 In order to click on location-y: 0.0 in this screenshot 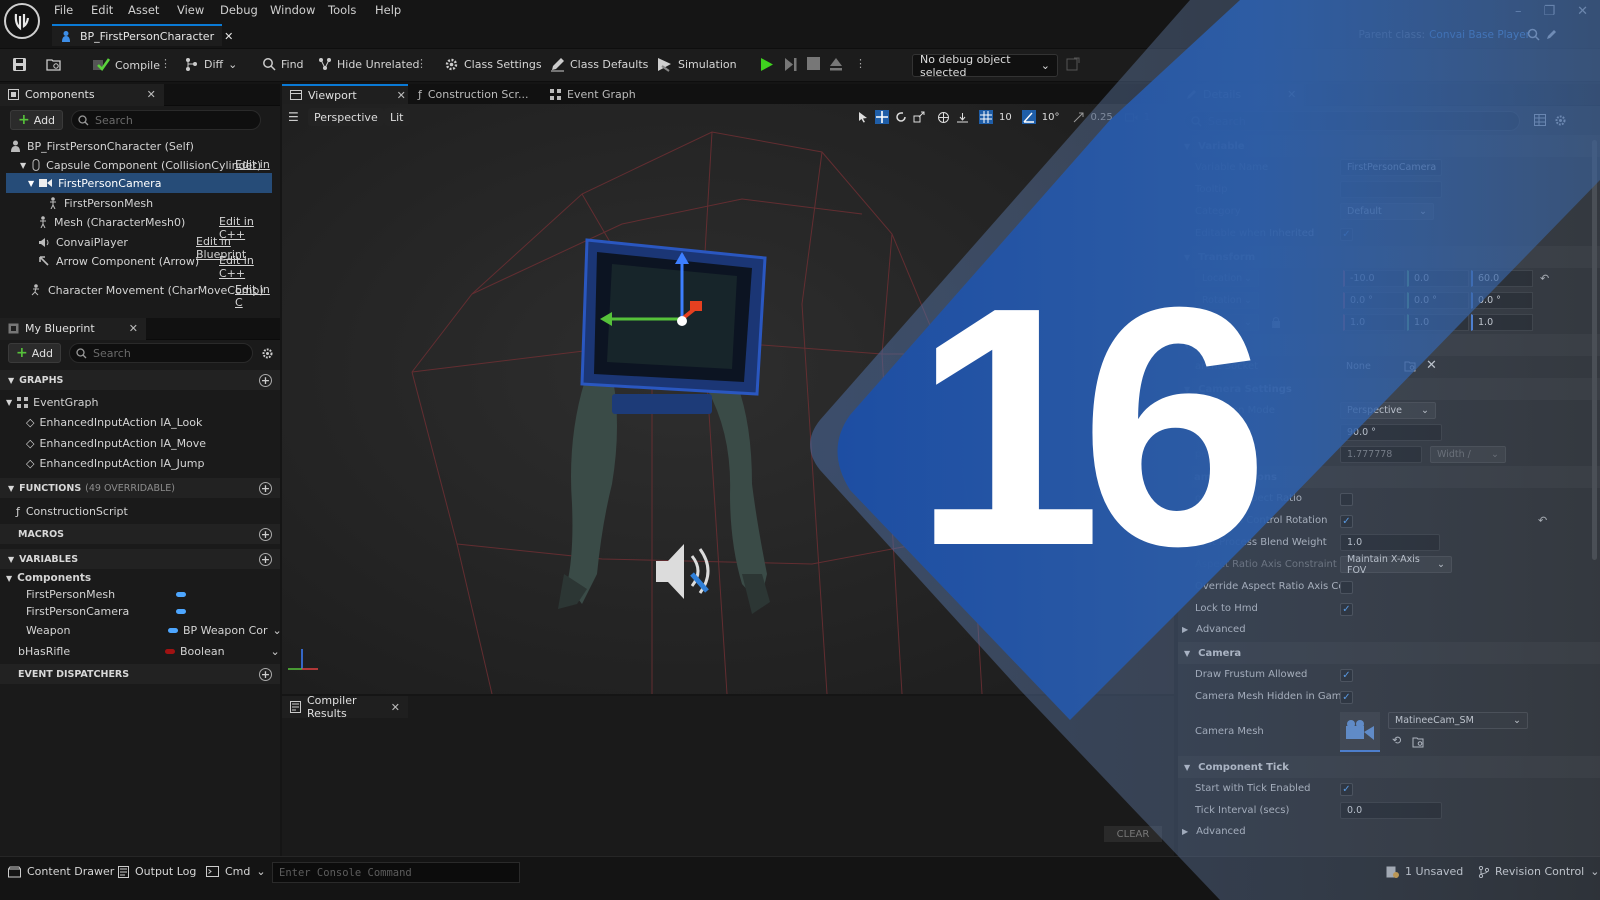, I will do `click(1438, 278)`.